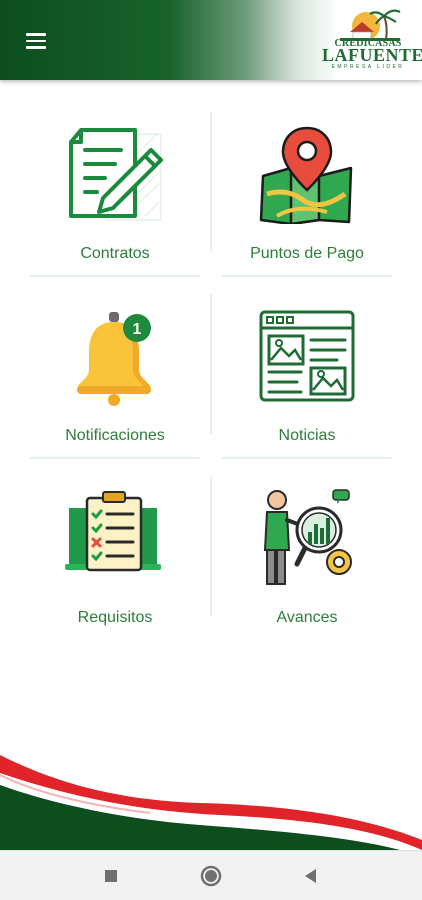  What do you see at coordinates (36, 41) in the screenshot?
I see `hamburger-menu-icon` at bounding box center [36, 41].